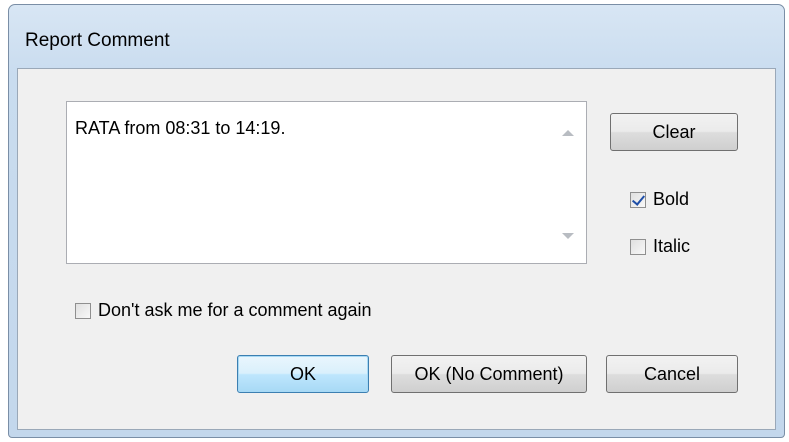 This screenshot has width=789, height=442. Describe the element at coordinates (568, 133) in the screenshot. I see `scroll-up-icon` at that location.